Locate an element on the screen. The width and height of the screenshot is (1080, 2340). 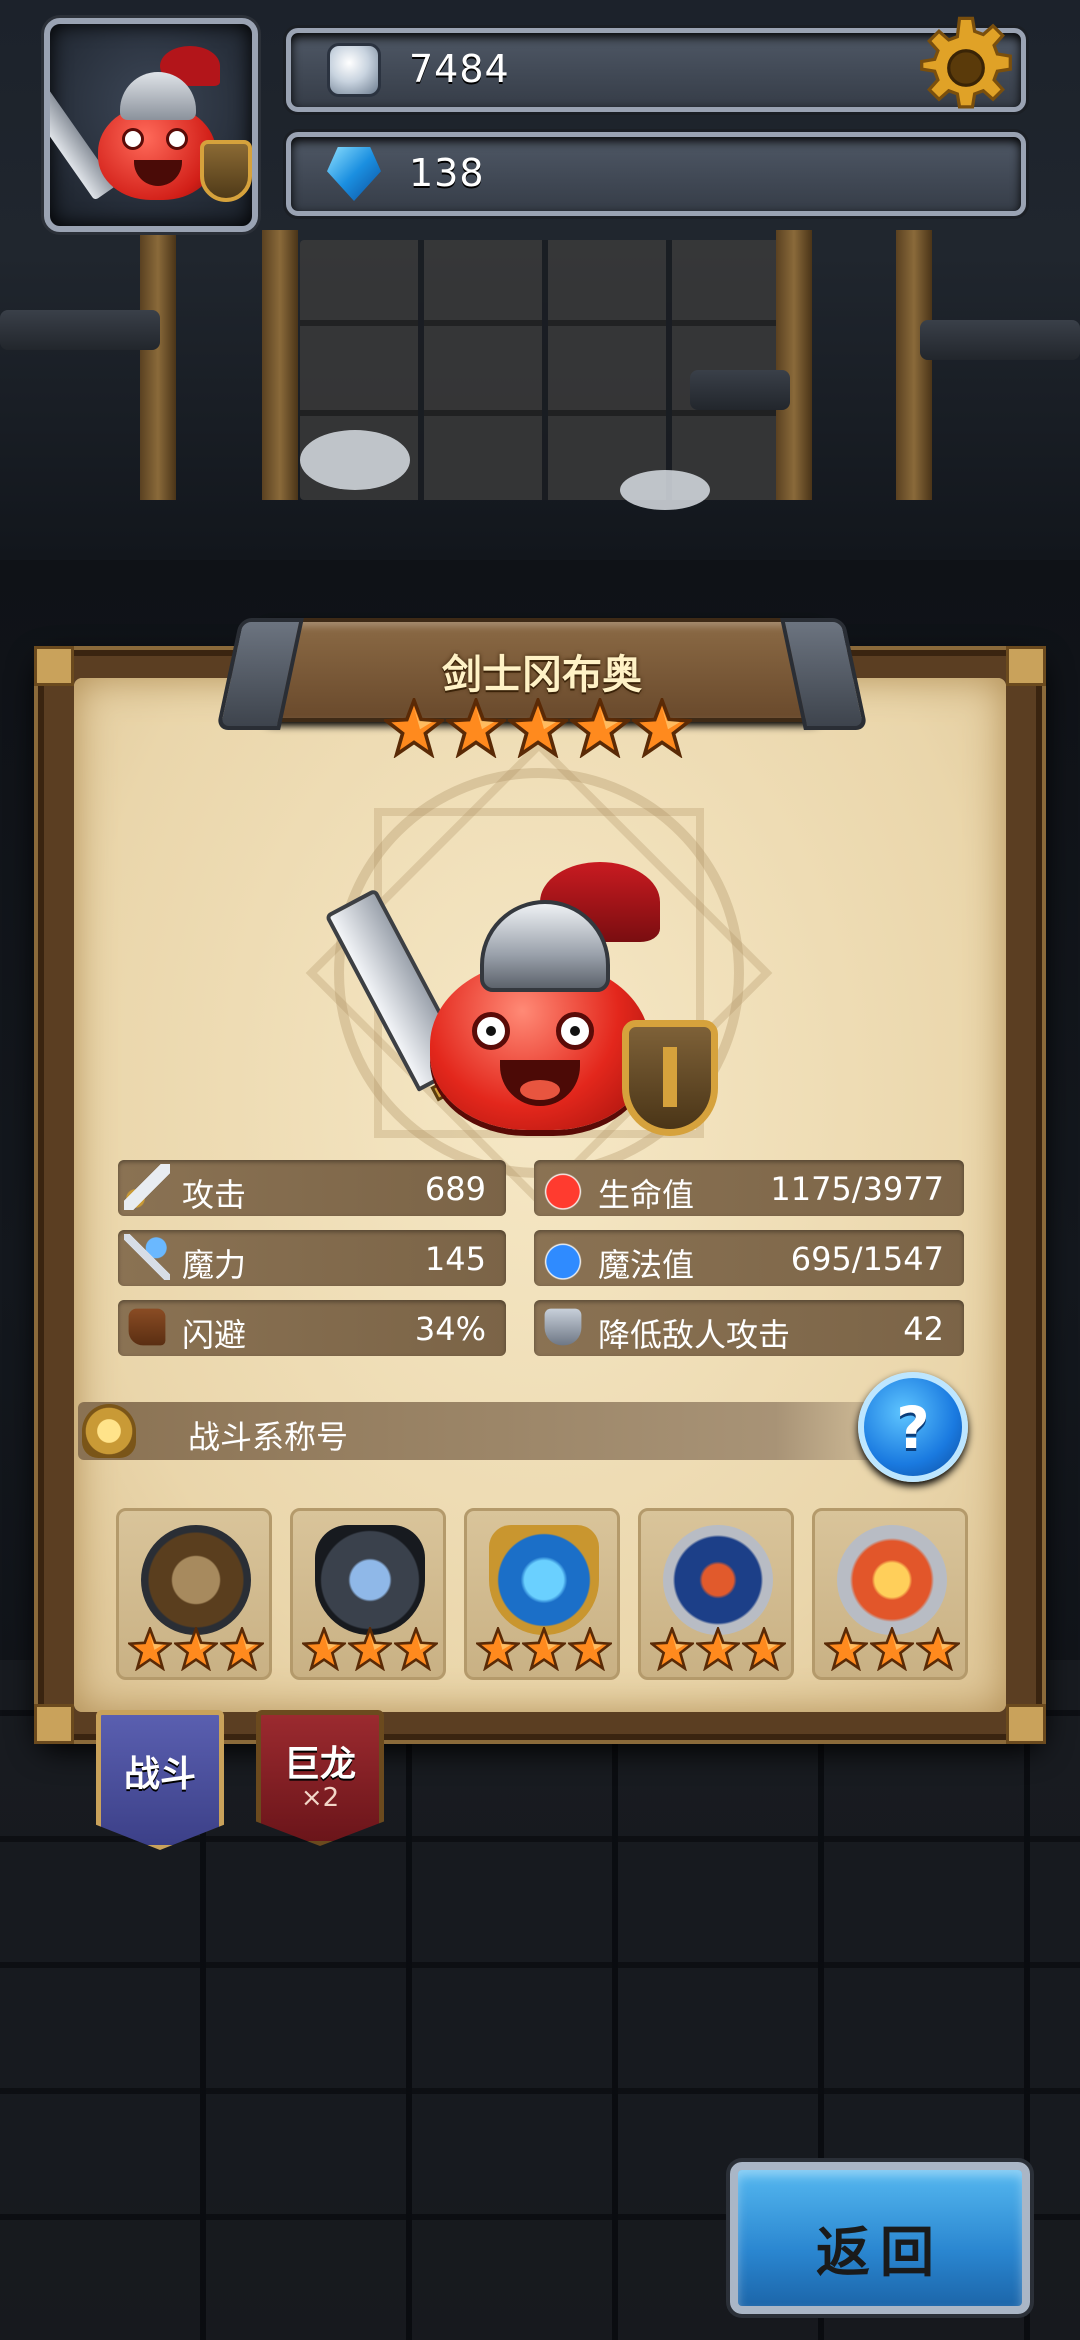
tab-label: 战斗 is located at coordinates (159, 1774).